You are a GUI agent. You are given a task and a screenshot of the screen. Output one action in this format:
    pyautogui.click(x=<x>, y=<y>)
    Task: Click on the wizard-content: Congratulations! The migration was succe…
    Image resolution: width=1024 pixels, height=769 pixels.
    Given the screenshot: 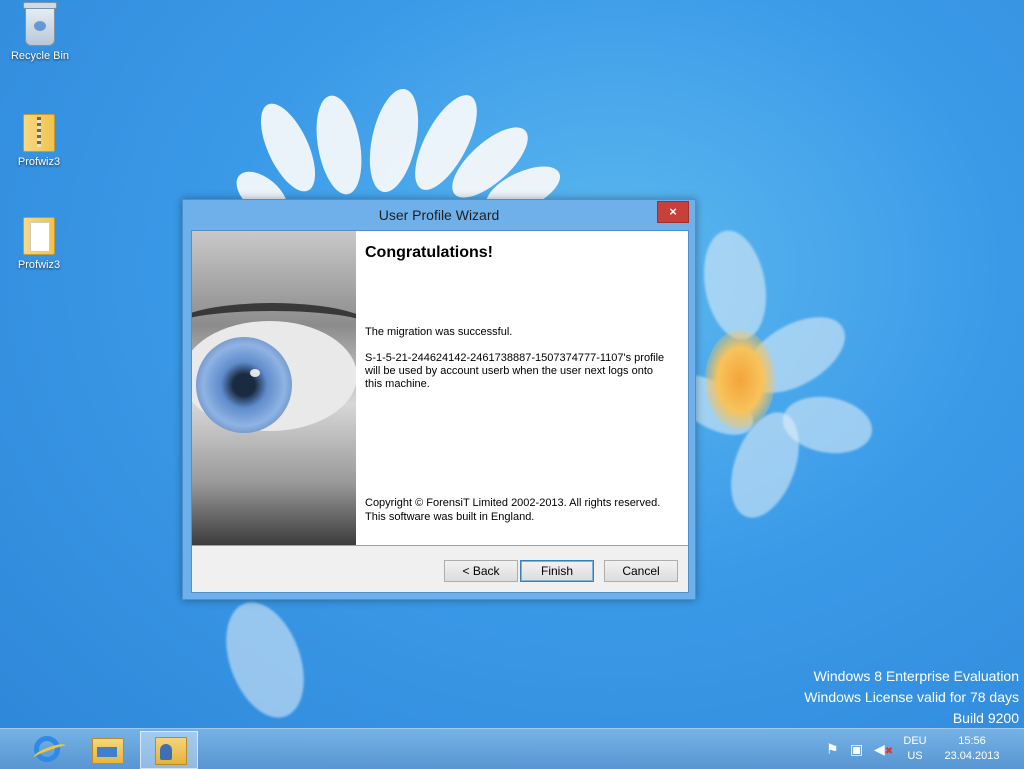 What is the action you would take?
    pyautogui.click(x=522, y=388)
    